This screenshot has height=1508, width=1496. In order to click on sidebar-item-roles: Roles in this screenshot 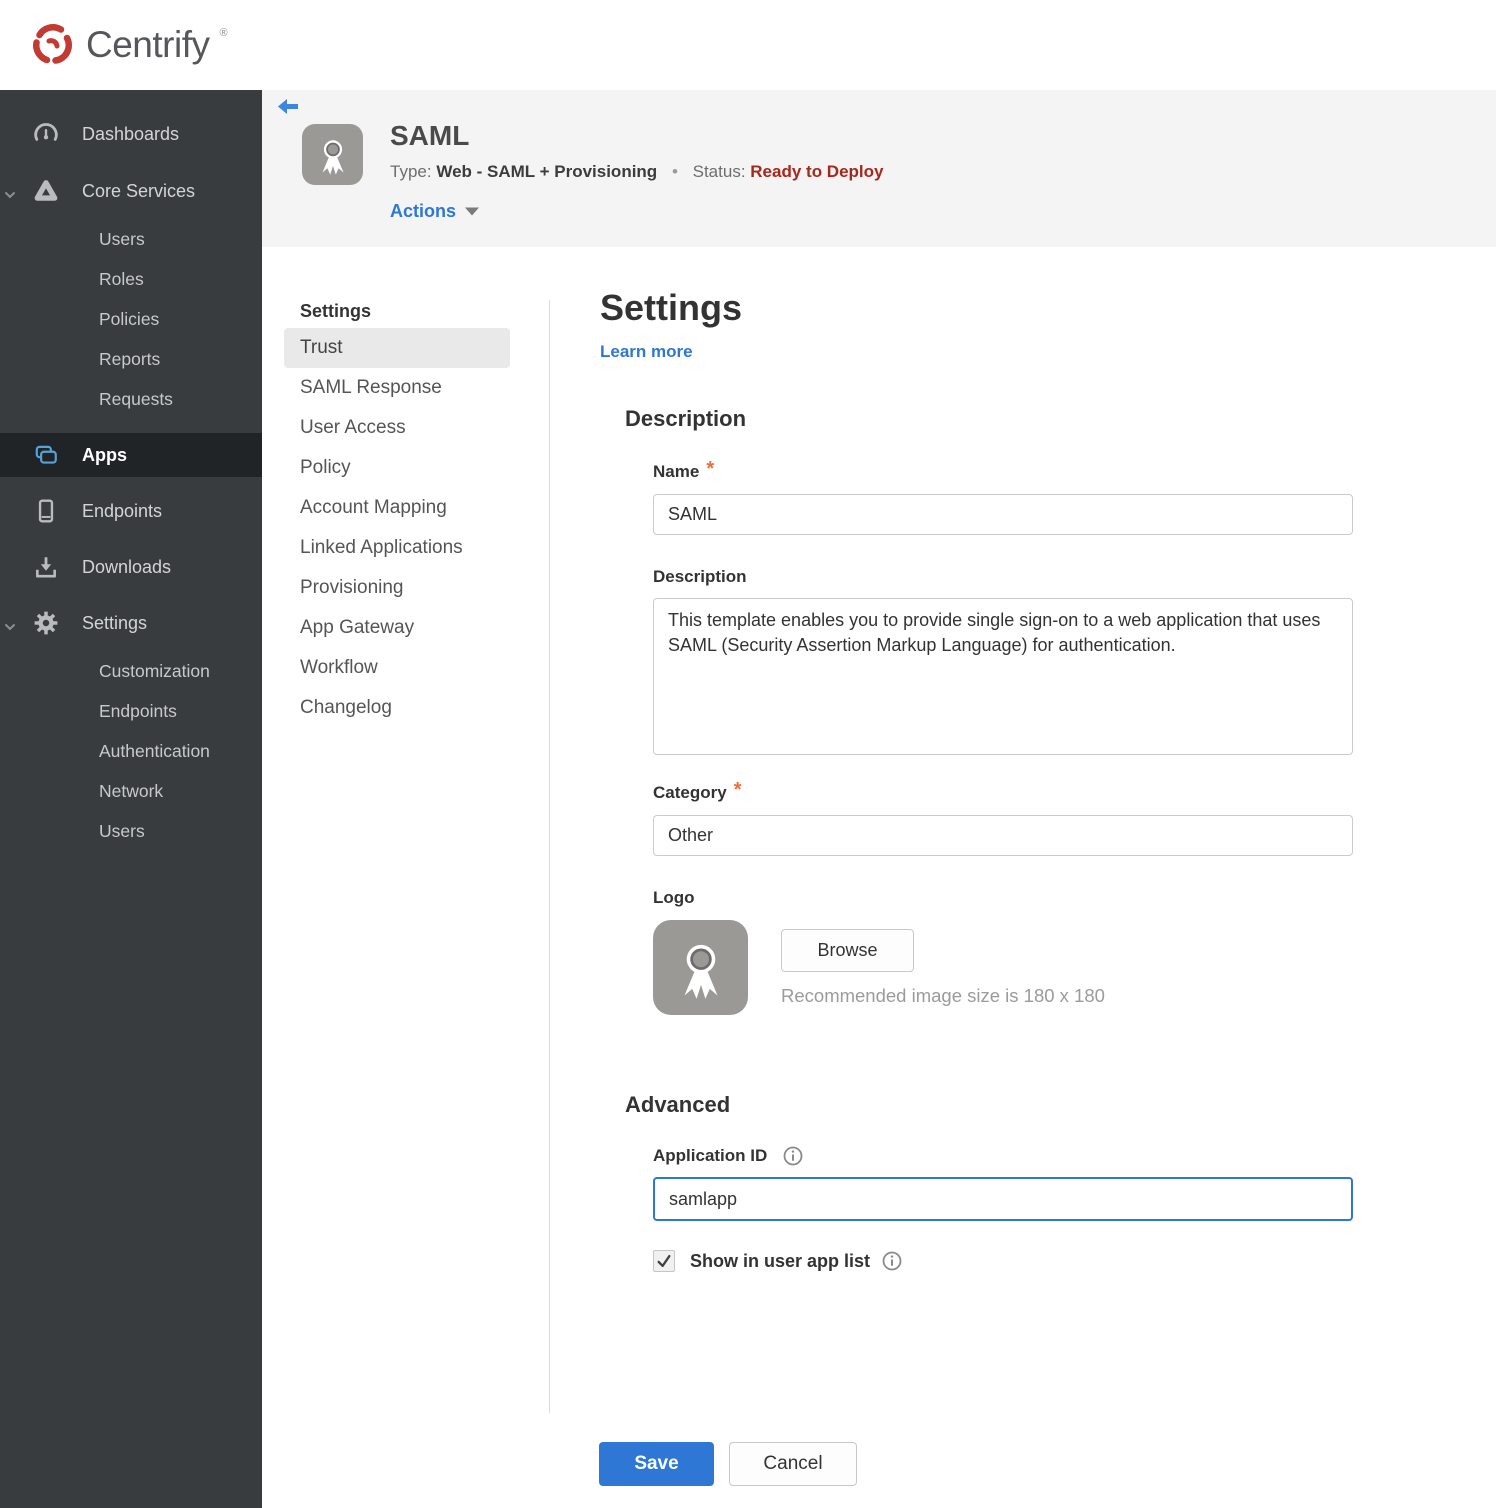, I will do `click(131, 279)`.